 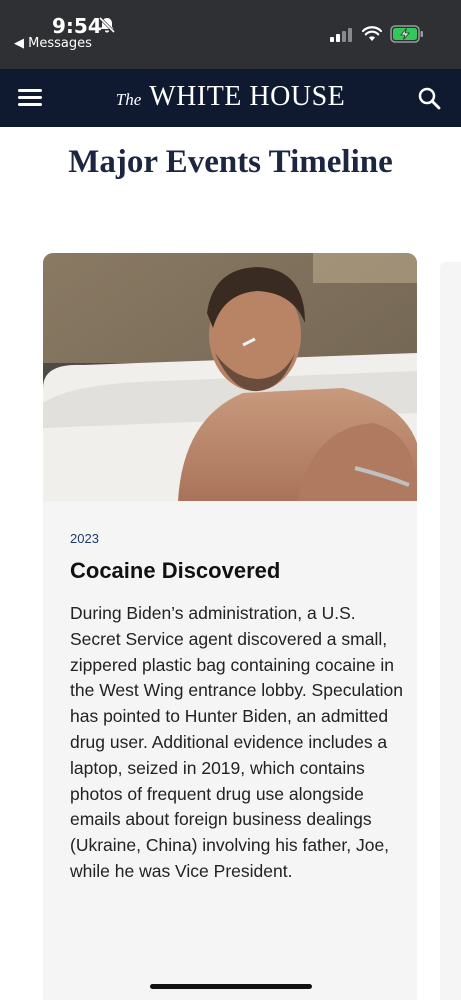 I want to click on home-indicator, so click(x=231, y=986).